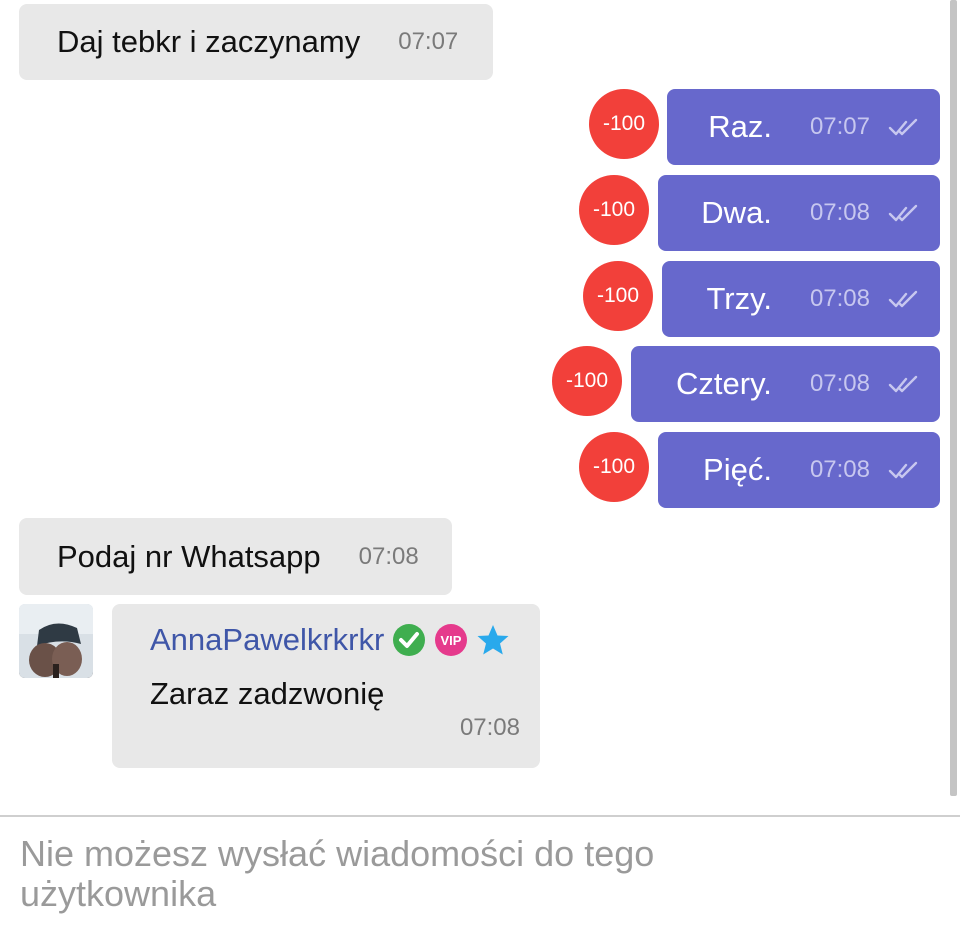 The height and width of the screenshot is (933, 960). I want to click on scrollbar, so click(953, 398).